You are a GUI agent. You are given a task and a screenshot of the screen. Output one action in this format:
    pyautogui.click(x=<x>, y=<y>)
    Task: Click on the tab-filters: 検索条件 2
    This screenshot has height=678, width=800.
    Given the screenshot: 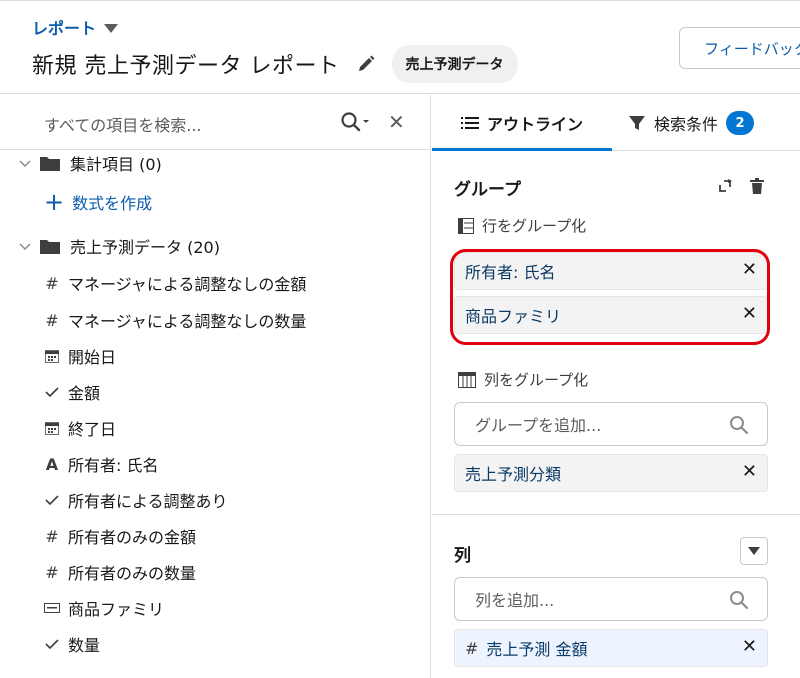 What is the action you would take?
    pyautogui.click(x=691, y=123)
    